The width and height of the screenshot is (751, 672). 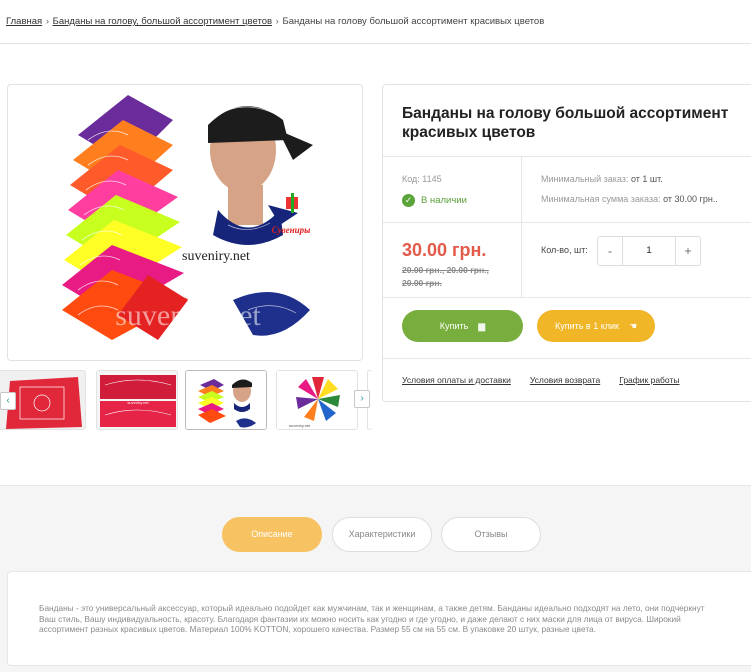 What do you see at coordinates (565, 380) in the screenshot?
I see `returns-link: Условия возврата` at bounding box center [565, 380].